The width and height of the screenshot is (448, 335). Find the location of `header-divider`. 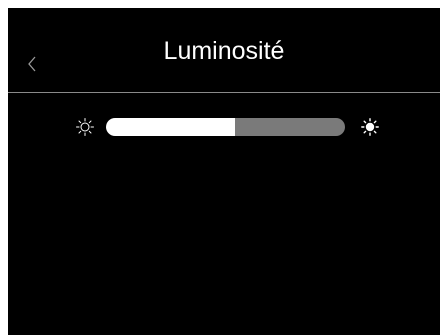

header-divider is located at coordinates (224, 92).